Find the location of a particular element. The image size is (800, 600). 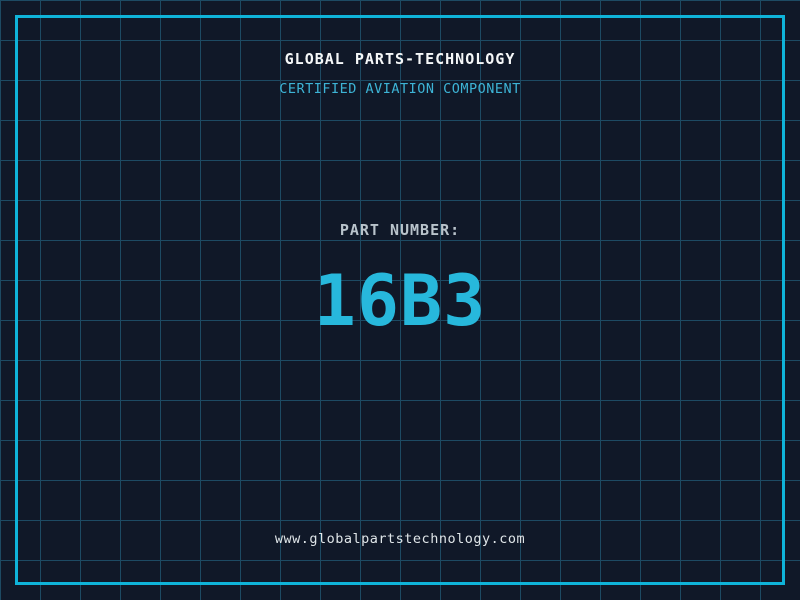

part-number-label: PART NUMBER: is located at coordinates (400, 230).